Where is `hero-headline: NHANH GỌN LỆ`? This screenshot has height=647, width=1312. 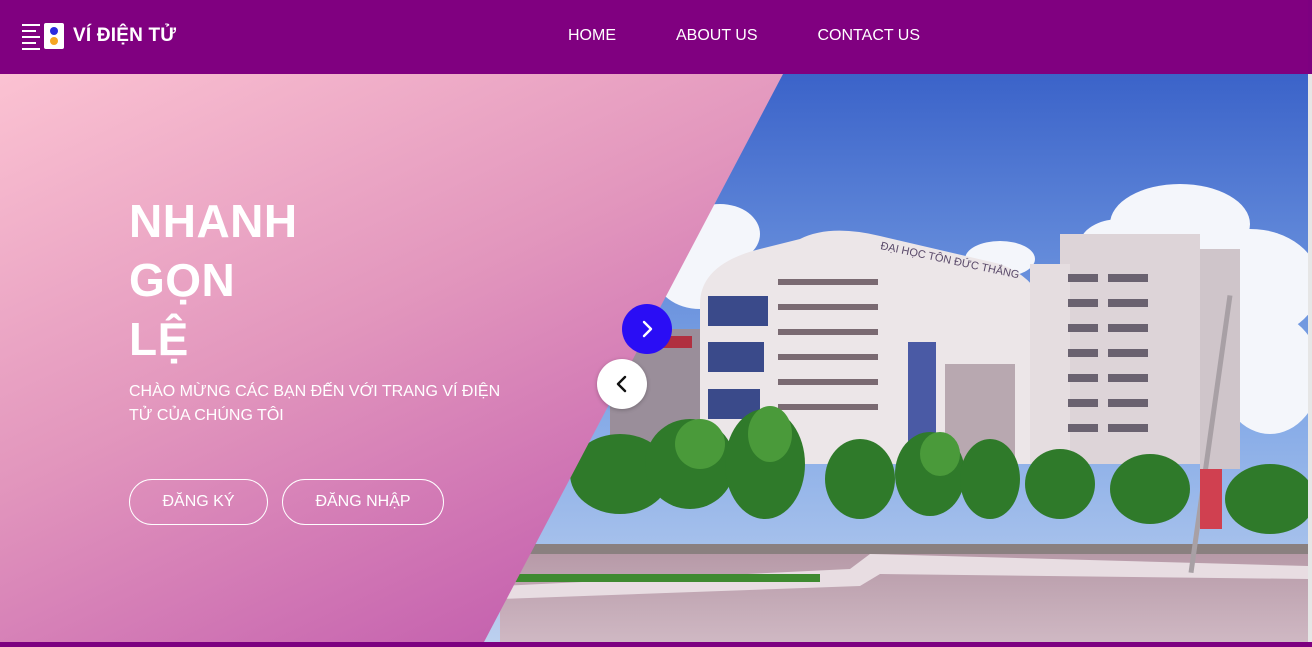 hero-headline: NHANH GỌN LỆ is located at coordinates (213, 280).